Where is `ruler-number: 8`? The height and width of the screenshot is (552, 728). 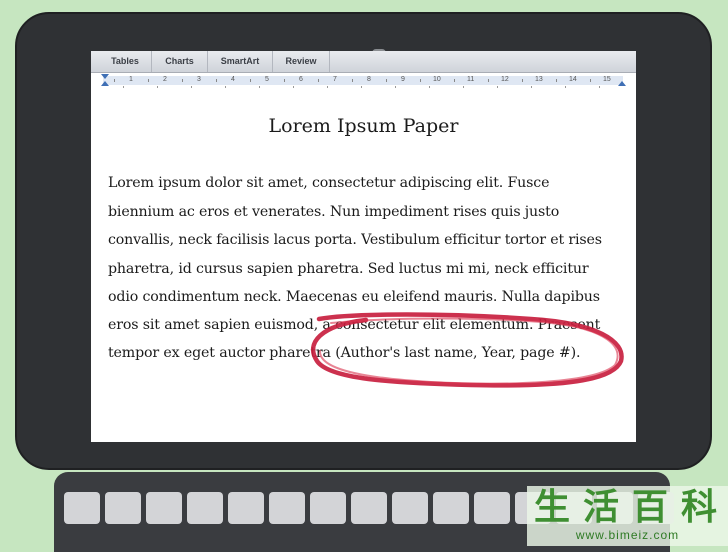
ruler-number: 8 is located at coordinates (369, 79).